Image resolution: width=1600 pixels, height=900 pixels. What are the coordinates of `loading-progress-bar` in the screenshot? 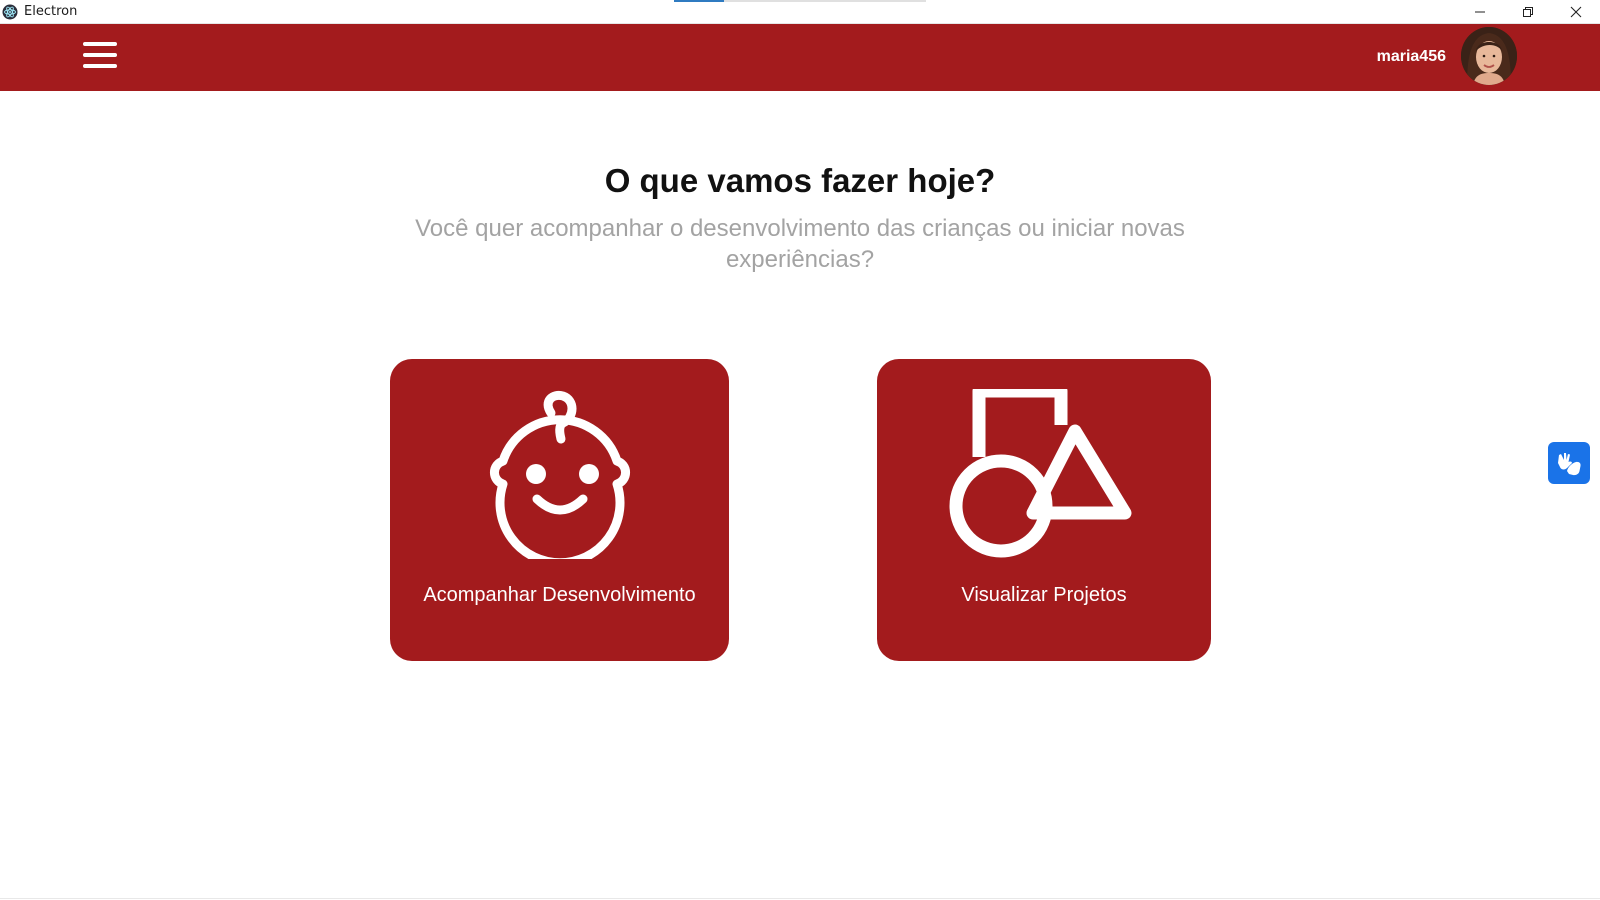 It's located at (800, 1).